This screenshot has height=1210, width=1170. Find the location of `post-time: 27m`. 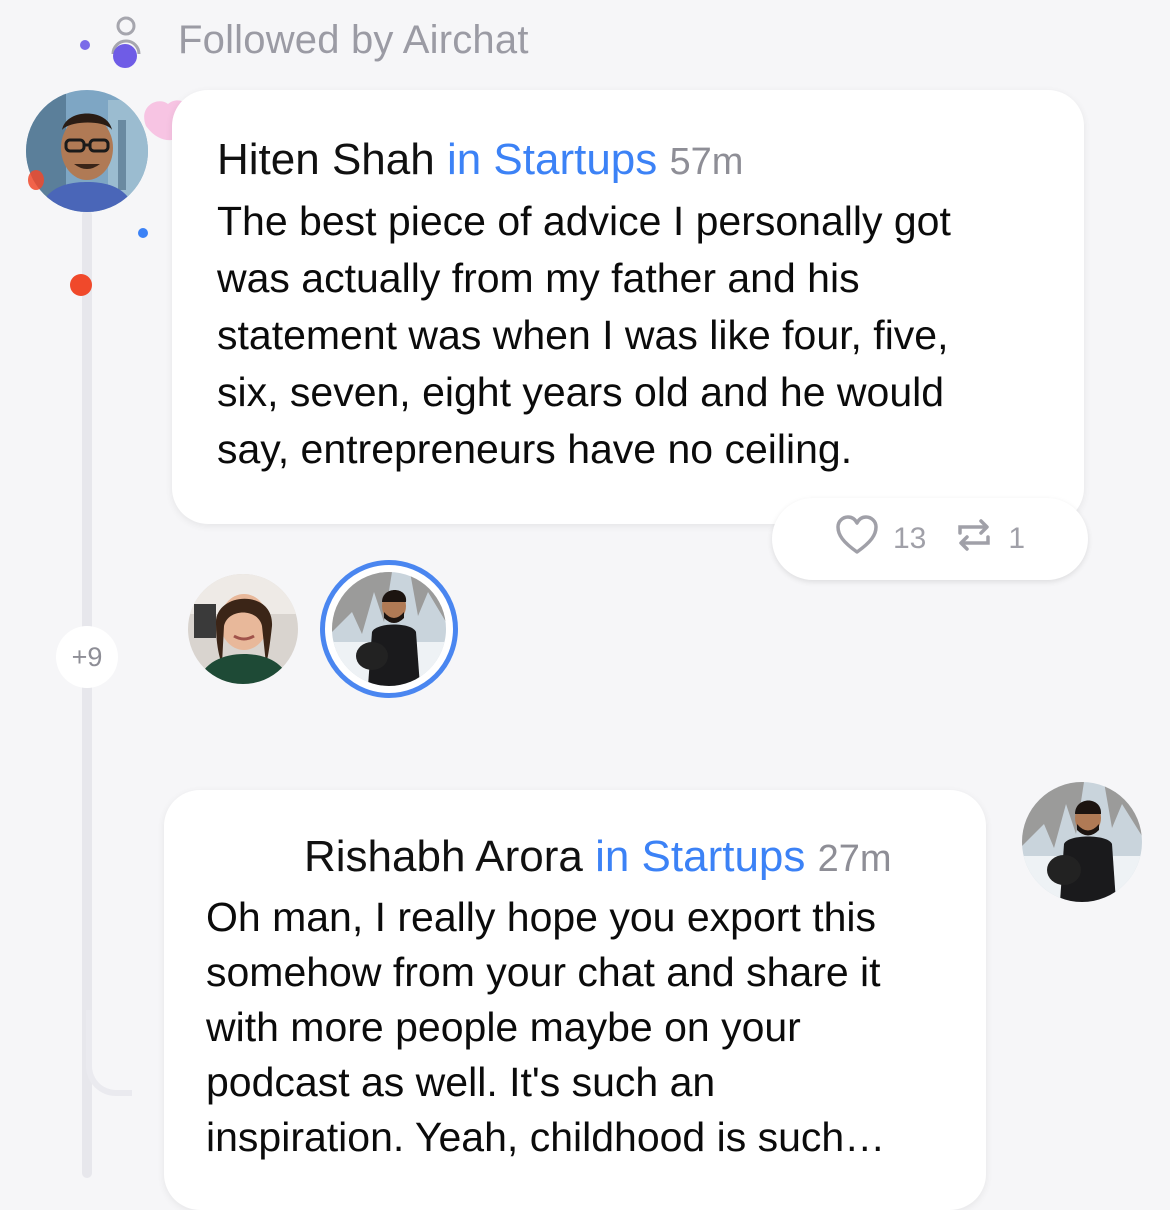

post-time: 27m is located at coordinates (854, 859).